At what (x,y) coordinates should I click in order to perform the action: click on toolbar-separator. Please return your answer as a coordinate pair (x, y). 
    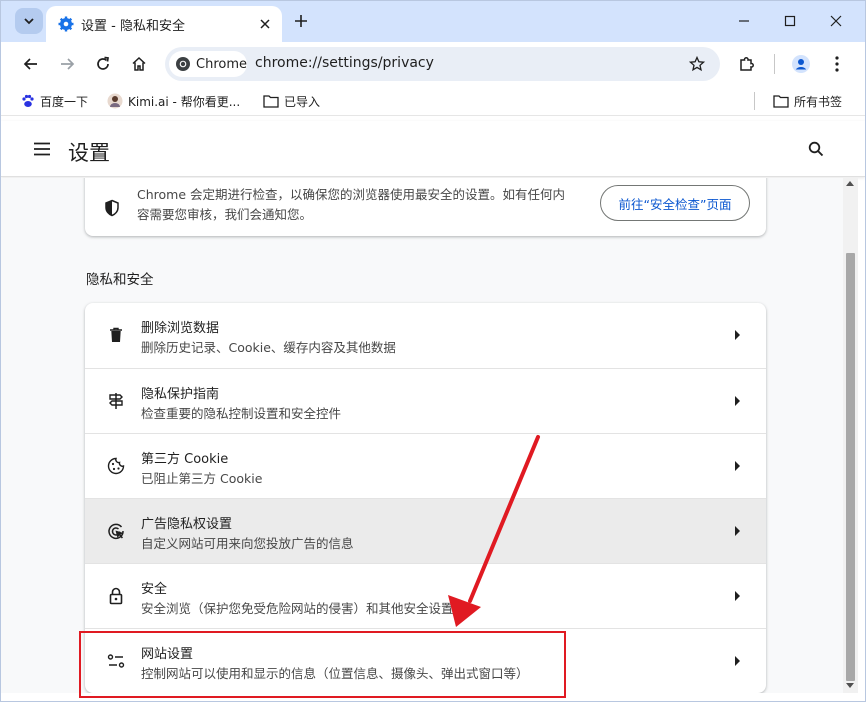
    Looking at the image, I should click on (774, 64).